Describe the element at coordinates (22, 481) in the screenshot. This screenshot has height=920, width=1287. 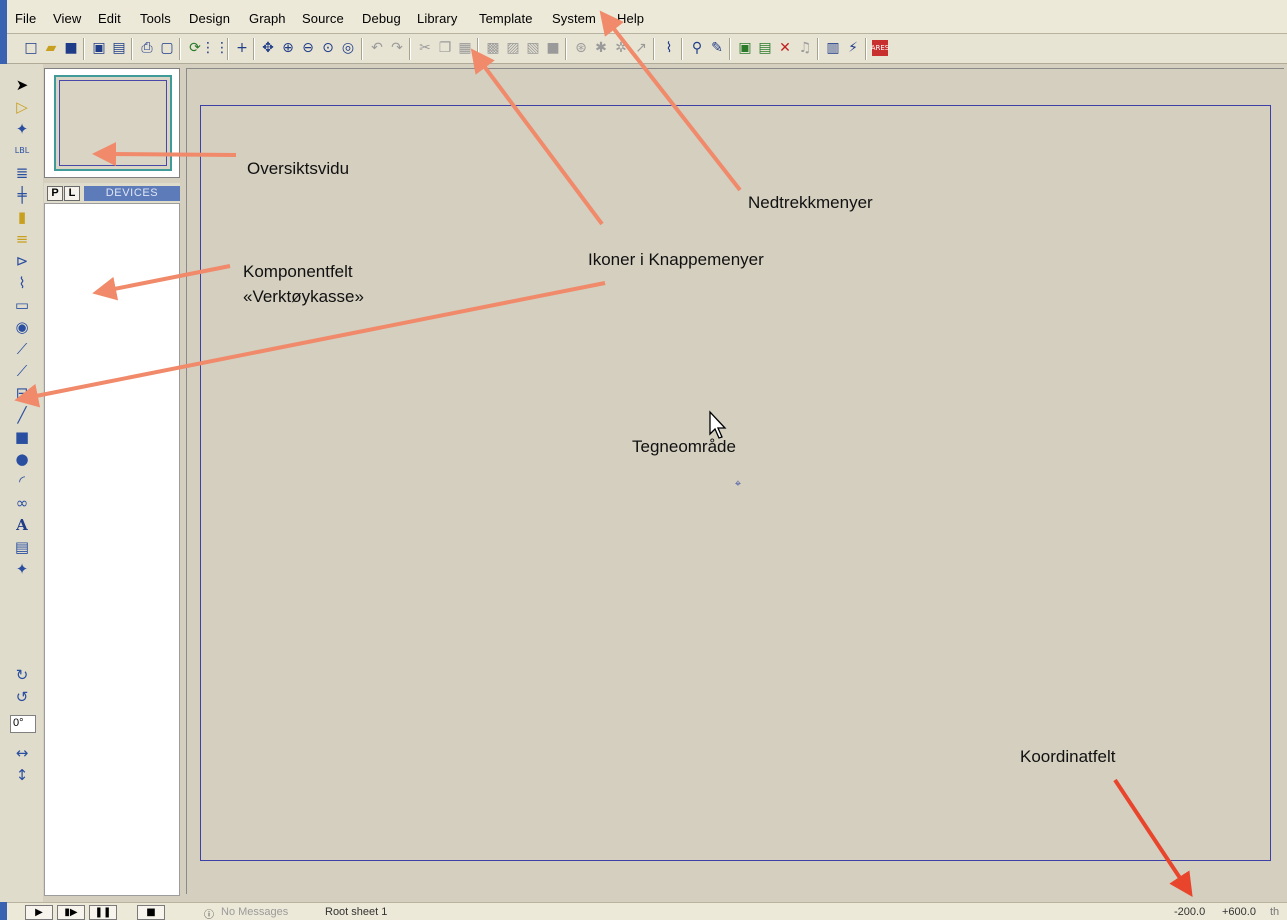
I see `arc-icon: ◜` at that location.